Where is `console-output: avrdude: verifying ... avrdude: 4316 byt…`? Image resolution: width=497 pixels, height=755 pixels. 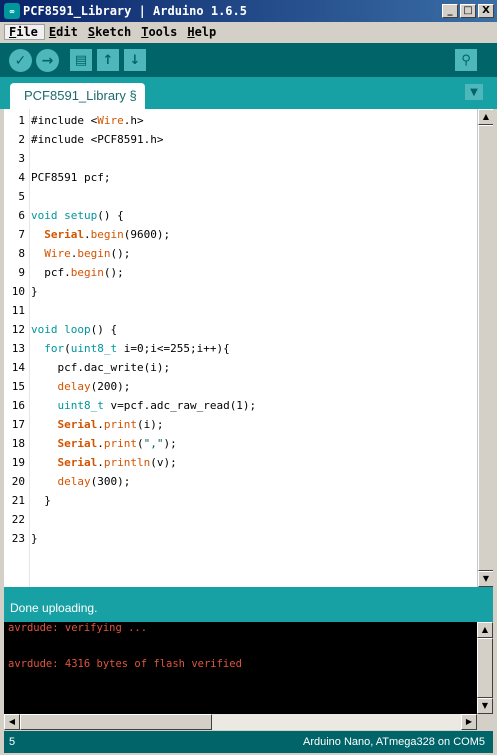 console-output: avrdude: verifying ... avrdude: 4316 byt… is located at coordinates (248, 676).